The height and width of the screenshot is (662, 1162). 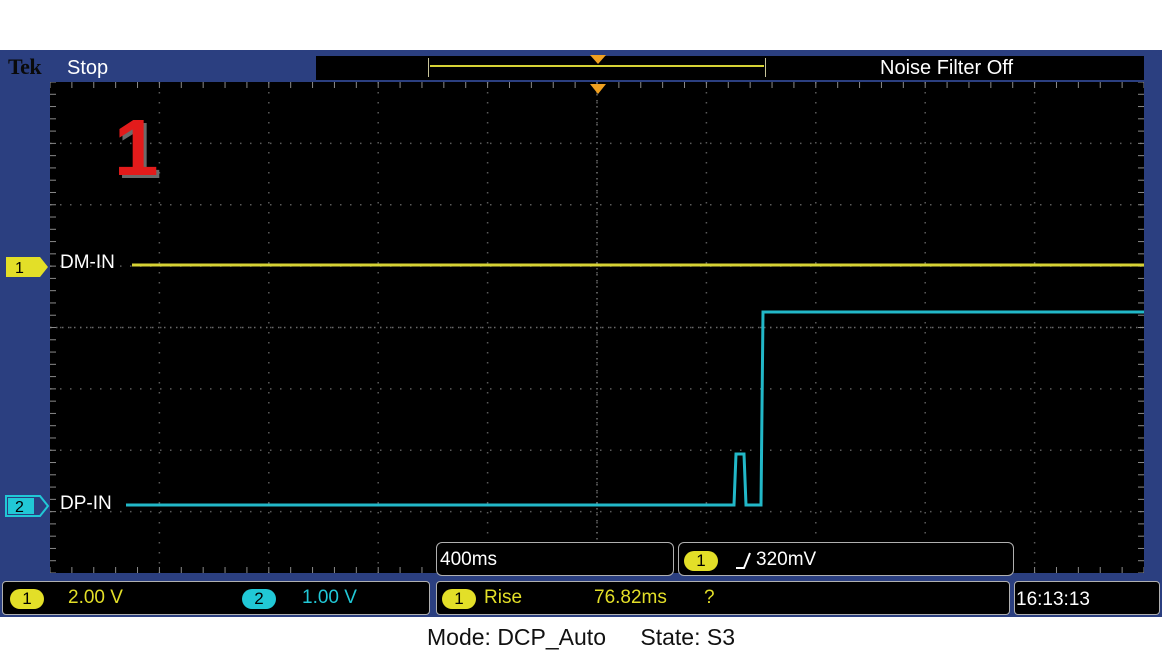 What do you see at coordinates (743, 560) in the screenshot?
I see `rising-edge-icon` at bounding box center [743, 560].